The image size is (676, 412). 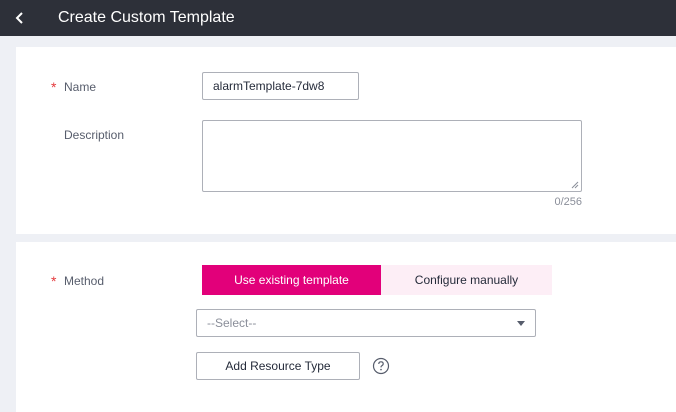 I want to click on template-select-value: --Select--, so click(x=232, y=323).